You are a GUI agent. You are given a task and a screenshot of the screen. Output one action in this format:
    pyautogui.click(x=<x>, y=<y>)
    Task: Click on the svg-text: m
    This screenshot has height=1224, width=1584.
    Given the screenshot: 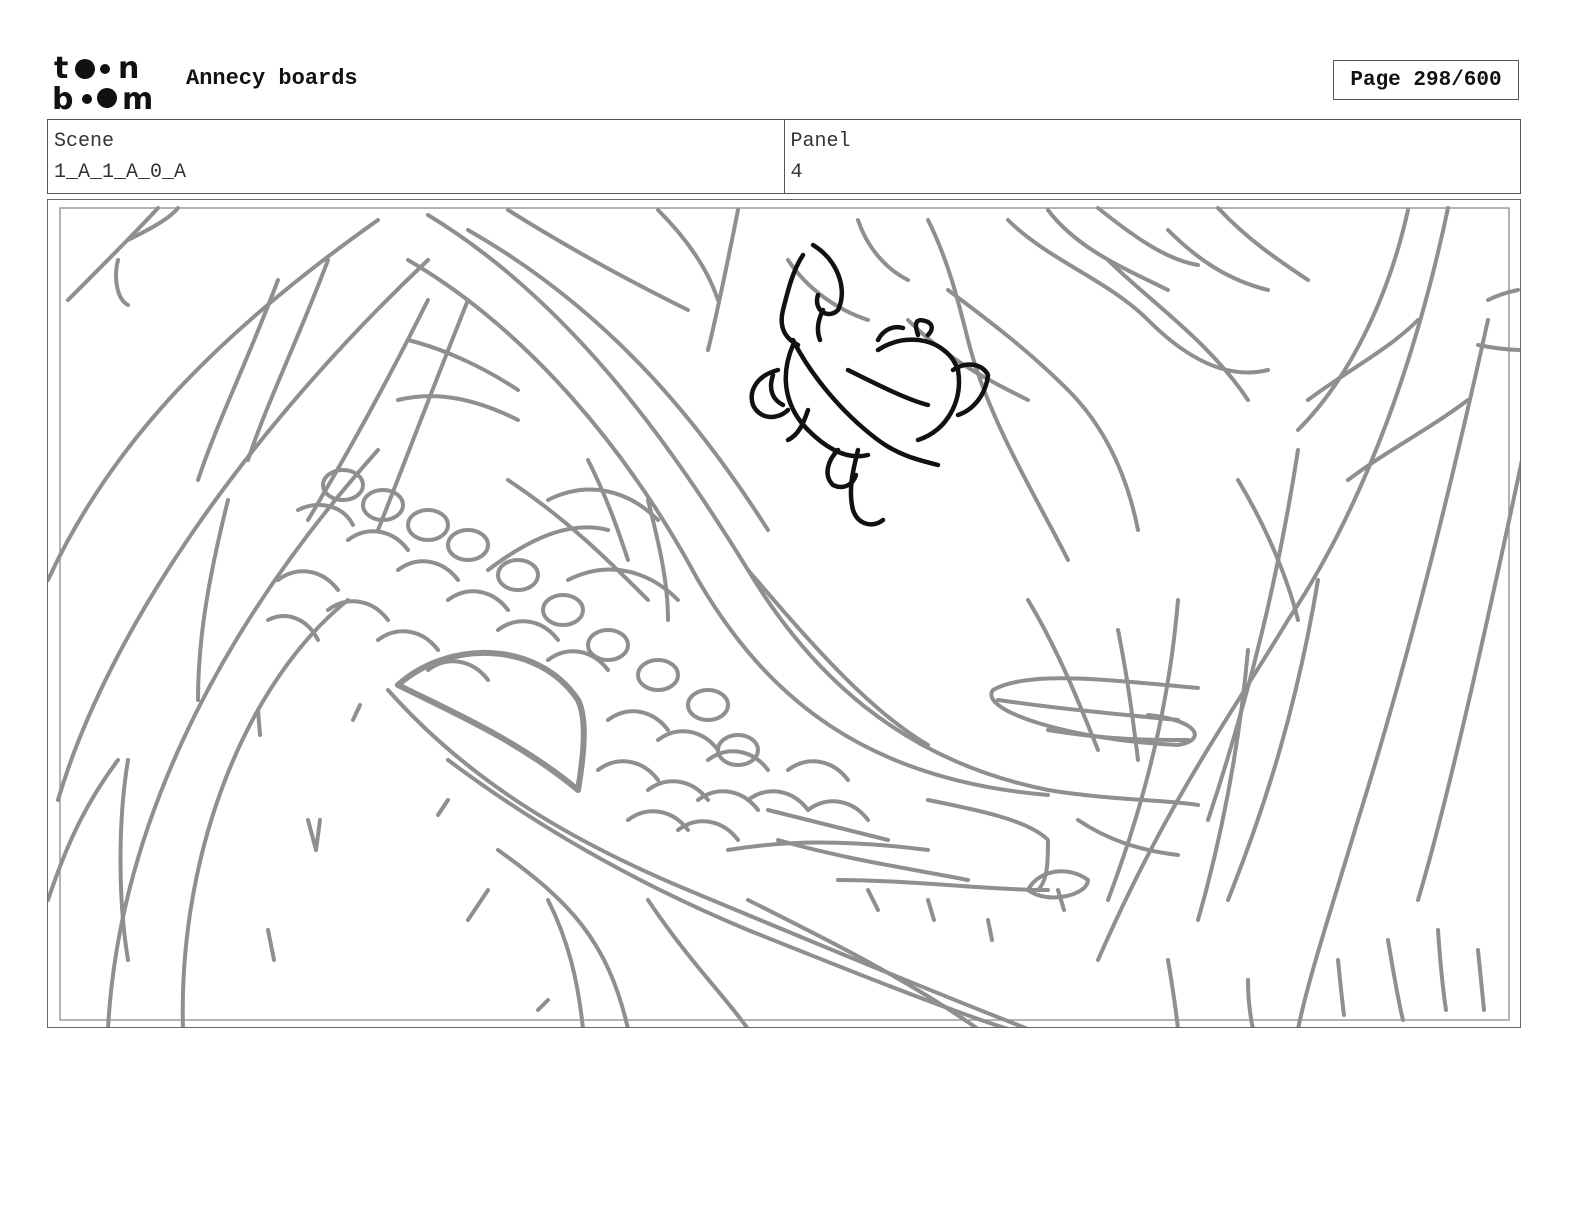 What is the action you would take?
    pyautogui.click(x=137, y=97)
    